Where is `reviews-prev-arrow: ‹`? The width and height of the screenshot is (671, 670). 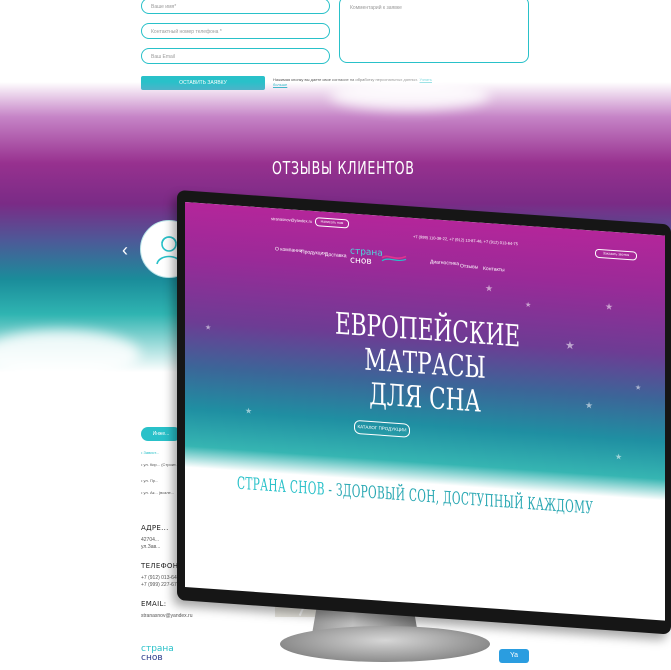
reviews-prev-arrow: ‹ is located at coordinates (125, 250).